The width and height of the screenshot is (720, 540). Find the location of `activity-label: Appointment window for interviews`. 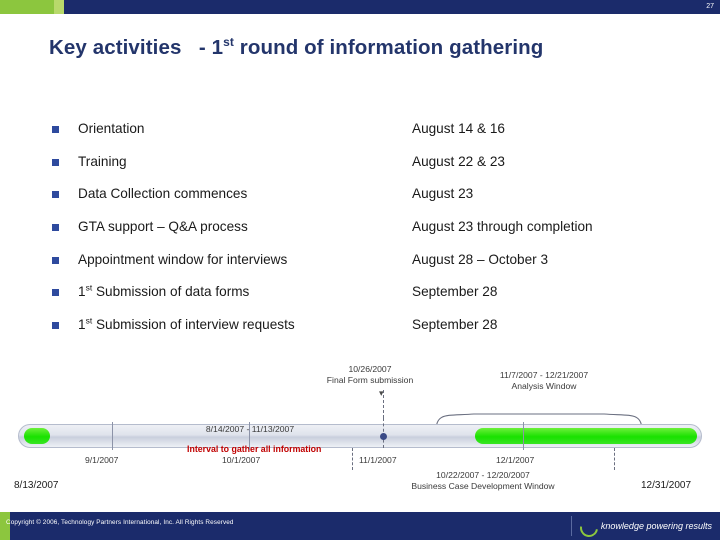

activity-label: Appointment window for interviews is located at coordinates (183, 259).